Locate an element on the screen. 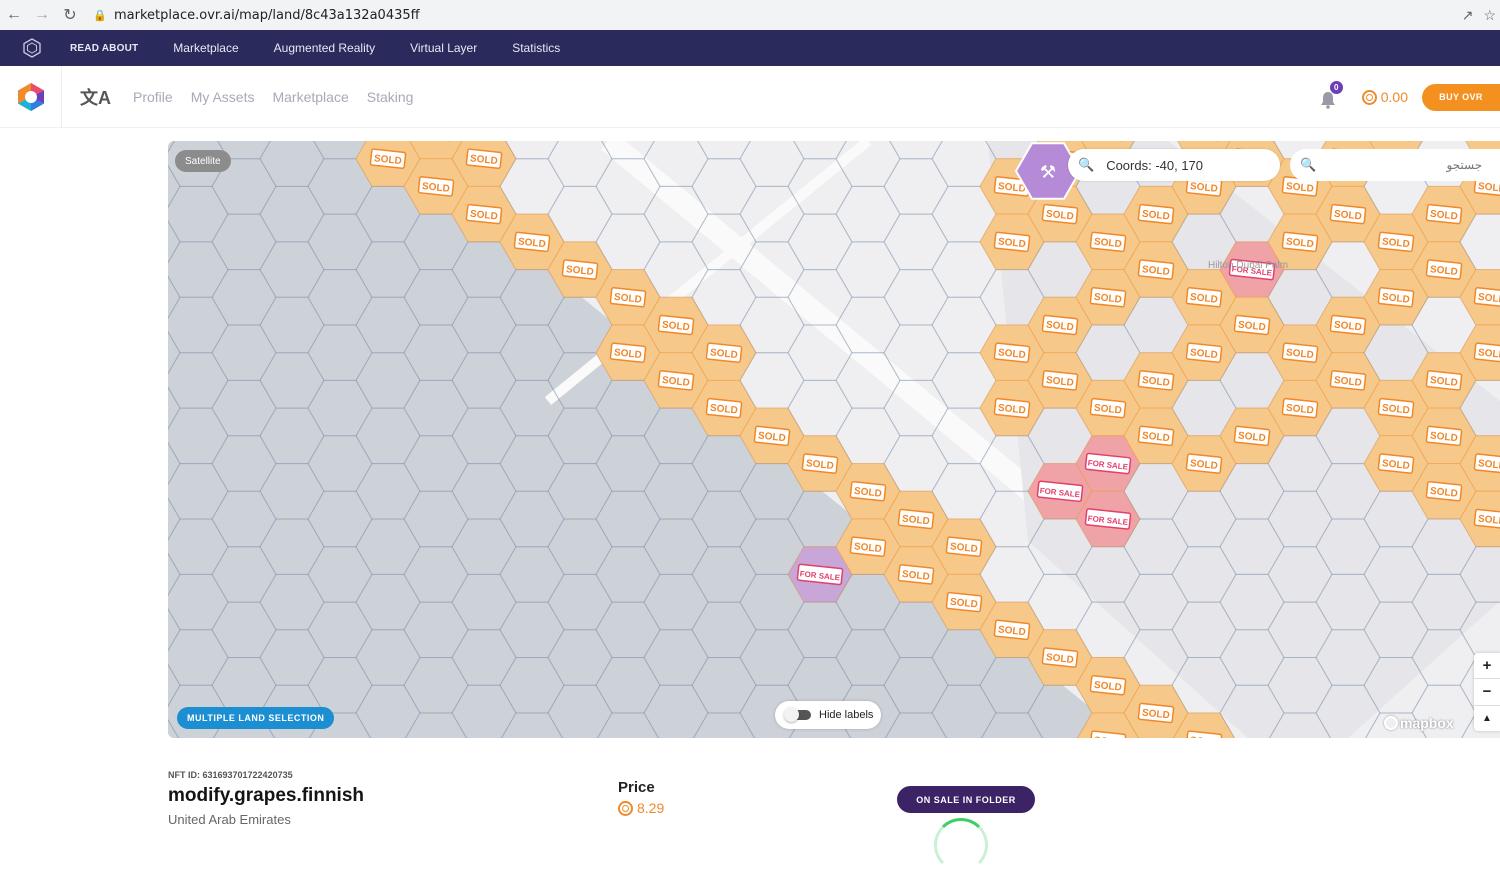 The width and height of the screenshot is (1500, 872). ovr-balance: 0.00 is located at coordinates (1384, 97).